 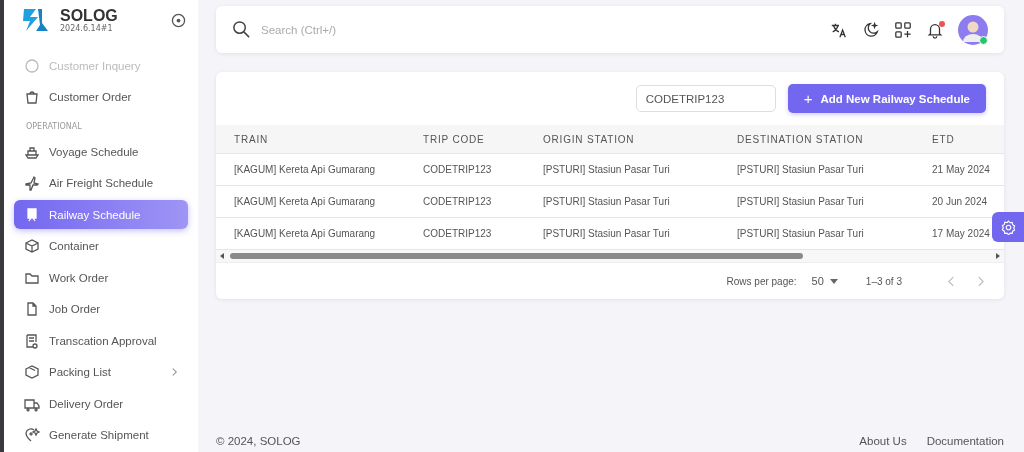 I want to click on moon-icon, so click(x=871, y=29).